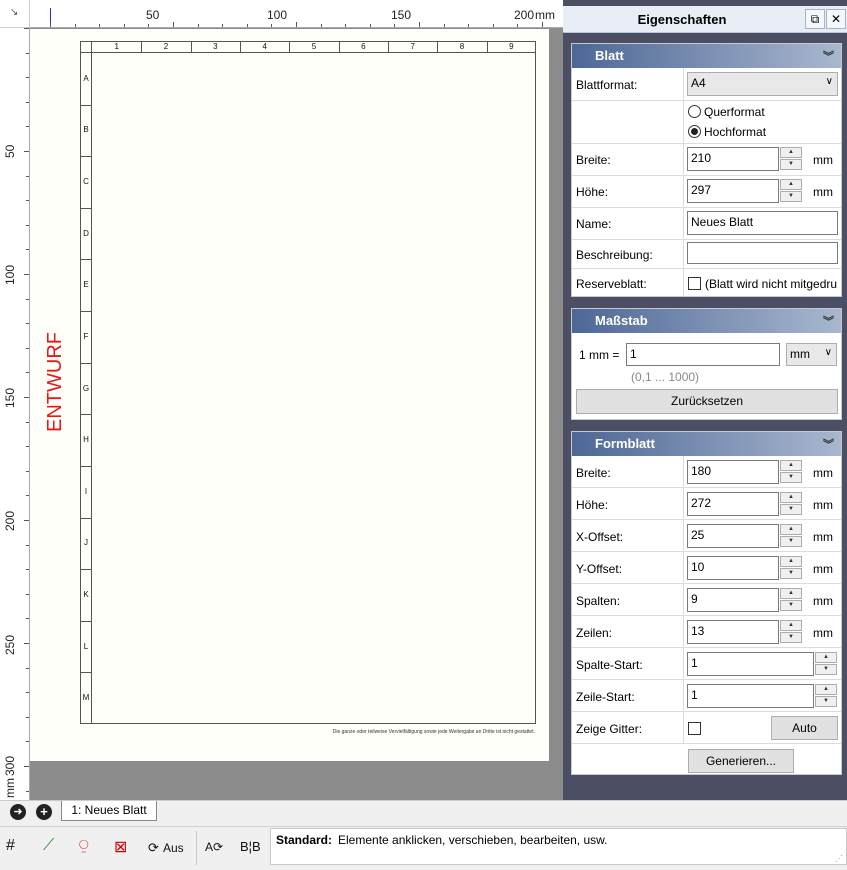  What do you see at coordinates (836, 19) in the screenshot?
I see `close-icon: ✕` at bounding box center [836, 19].